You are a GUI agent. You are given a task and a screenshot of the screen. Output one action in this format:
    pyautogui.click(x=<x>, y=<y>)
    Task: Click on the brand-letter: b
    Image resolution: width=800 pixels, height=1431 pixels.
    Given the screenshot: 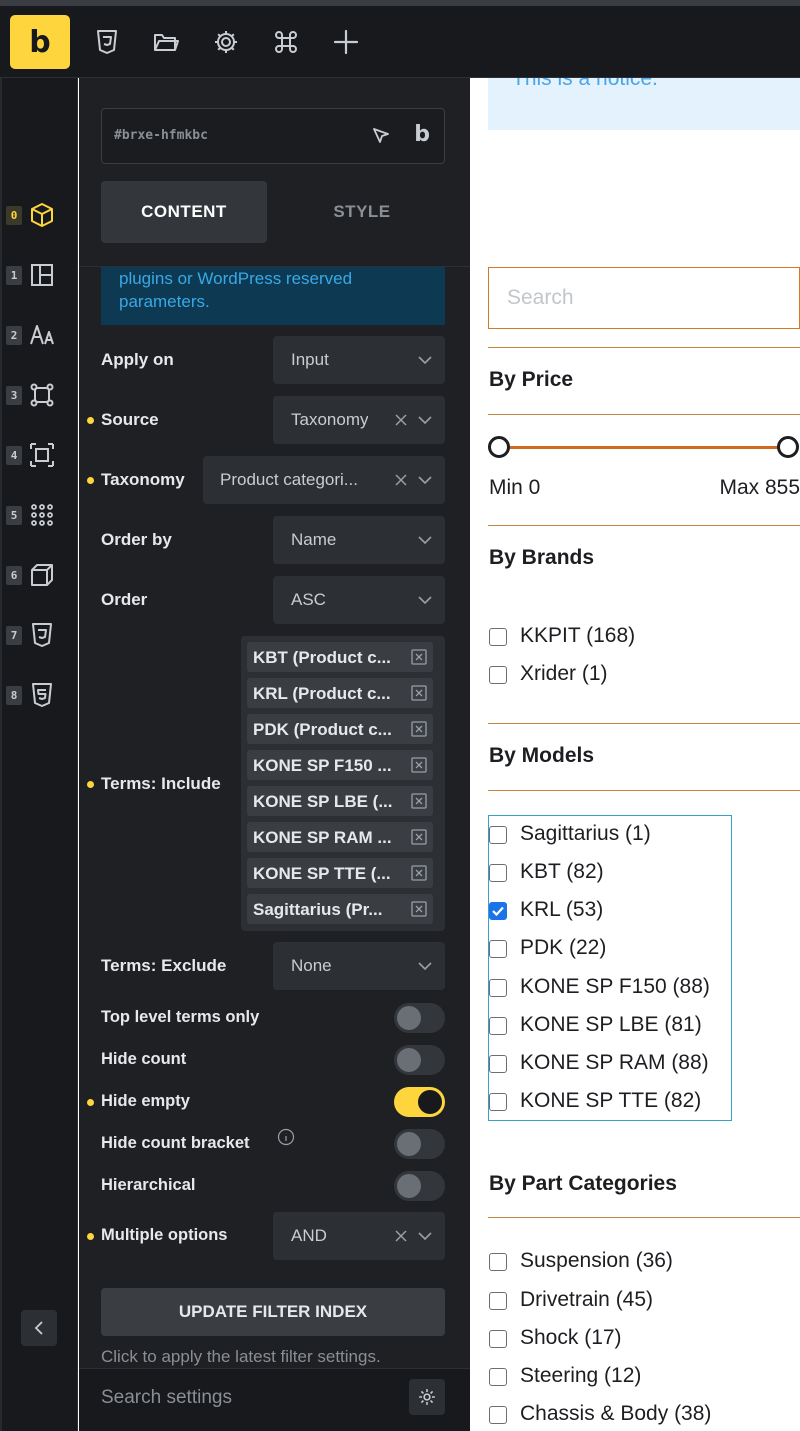 What is the action you would take?
    pyautogui.click(x=40, y=42)
    